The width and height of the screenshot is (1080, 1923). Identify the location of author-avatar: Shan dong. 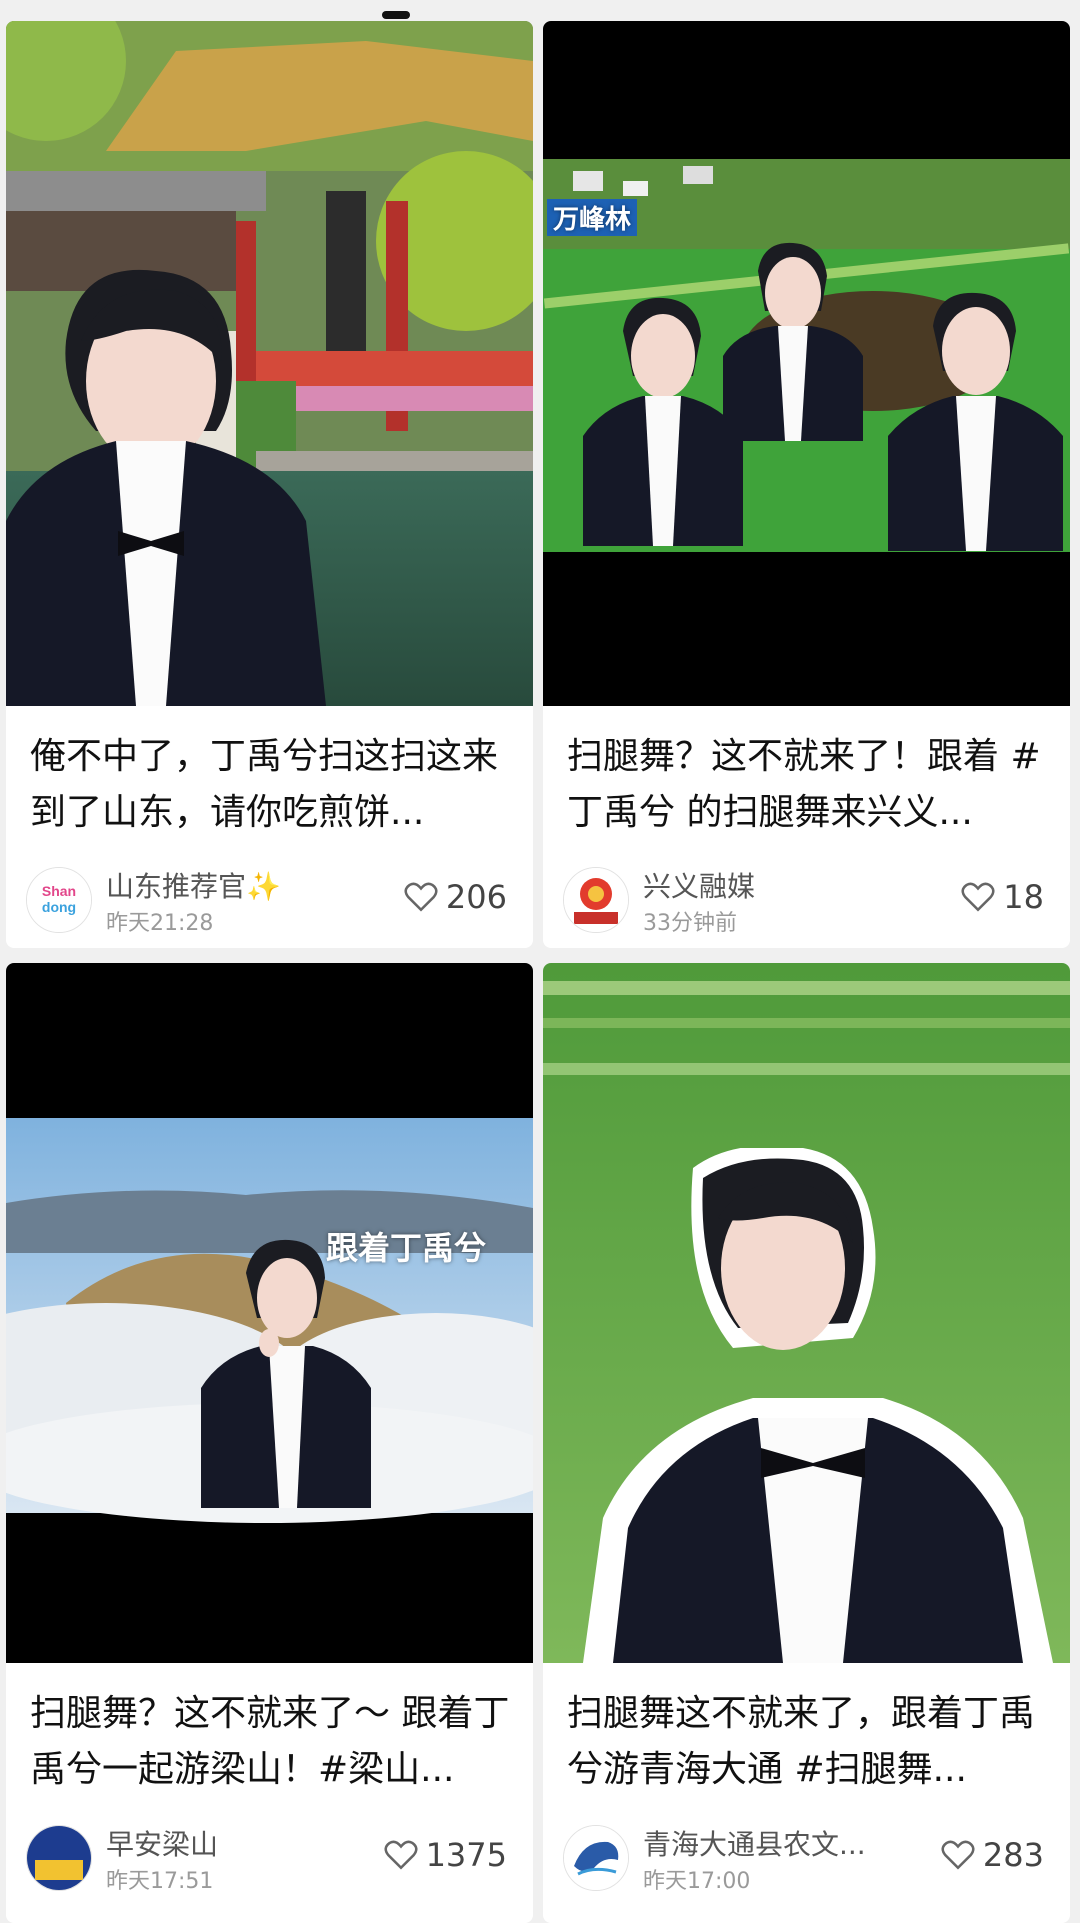
(59, 900).